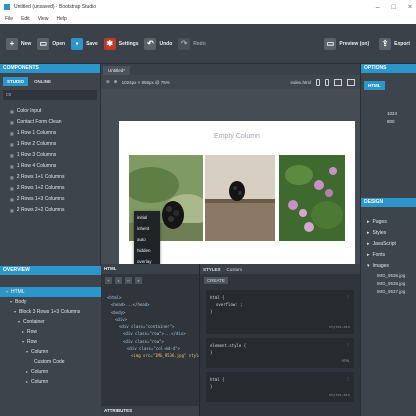 This screenshot has width=416, height=416. What do you see at coordinates (153, 333) in the screenshot?
I see `code-line: <div class="row">...</div>` at bounding box center [153, 333].